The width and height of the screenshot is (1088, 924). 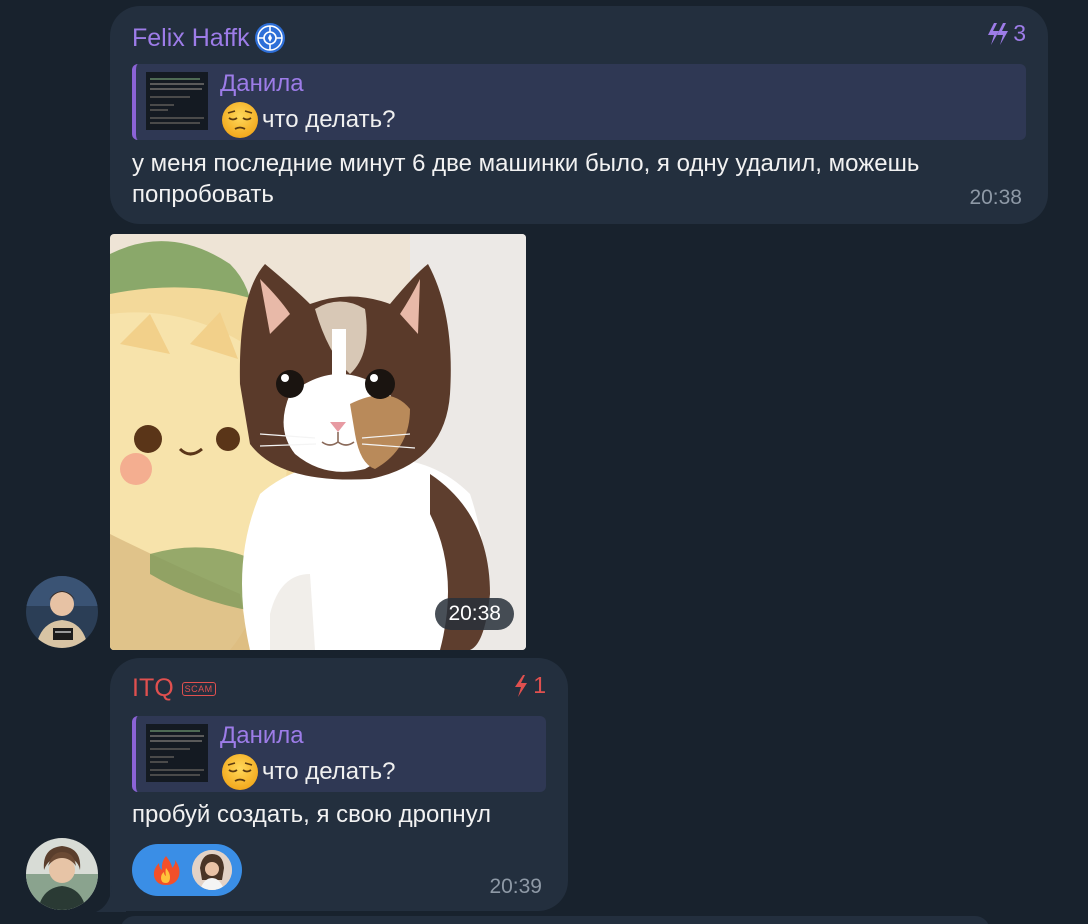 I want to click on verified-badge-icon, so click(x=269, y=38).